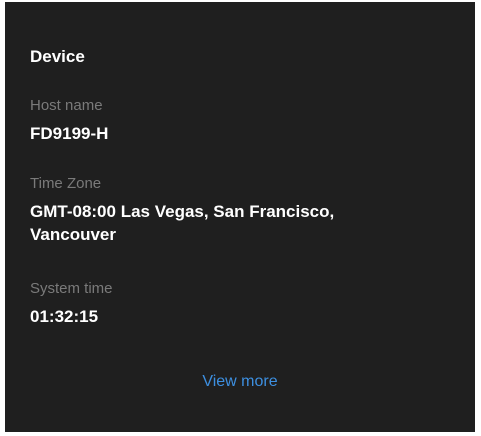 The width and height of the screenshot is (481, 436). I want to click on time-zone-value-line1: GMT-08:00 Las Vegas, San Francisco,, so click(182, 211).